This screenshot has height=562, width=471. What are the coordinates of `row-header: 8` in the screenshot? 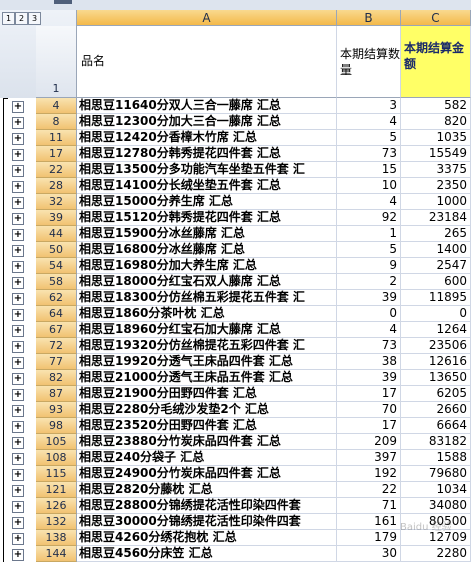 It's located at (56, 122).